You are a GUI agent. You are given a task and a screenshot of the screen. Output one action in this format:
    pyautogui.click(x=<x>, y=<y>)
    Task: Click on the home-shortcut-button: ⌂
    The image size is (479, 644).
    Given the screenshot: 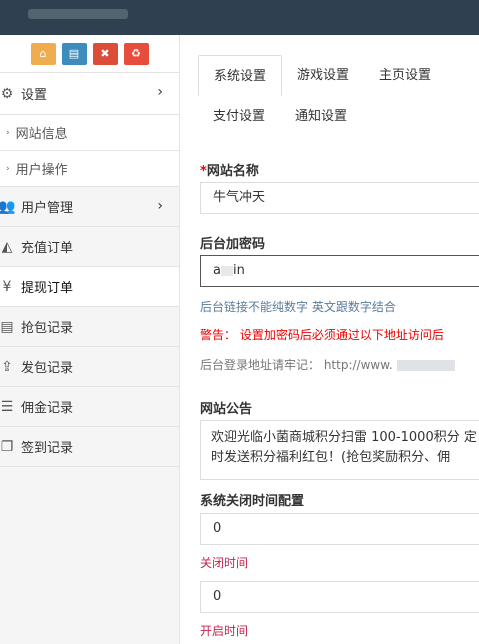 What is the action you would take?
    pyautogui.click(x=43, y=53)
    